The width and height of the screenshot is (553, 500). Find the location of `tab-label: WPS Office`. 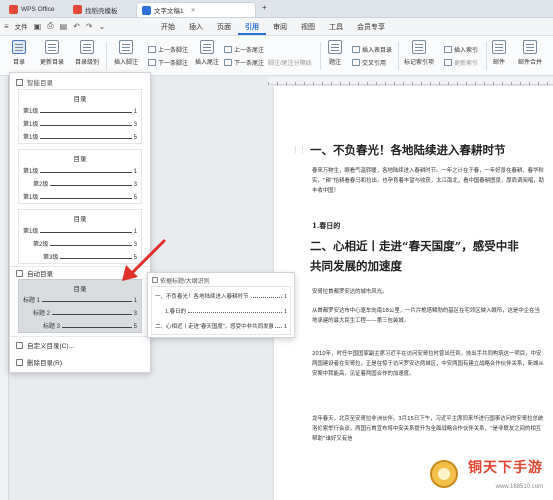

tab-label: WPS Office is located at coordinates (38, 9).